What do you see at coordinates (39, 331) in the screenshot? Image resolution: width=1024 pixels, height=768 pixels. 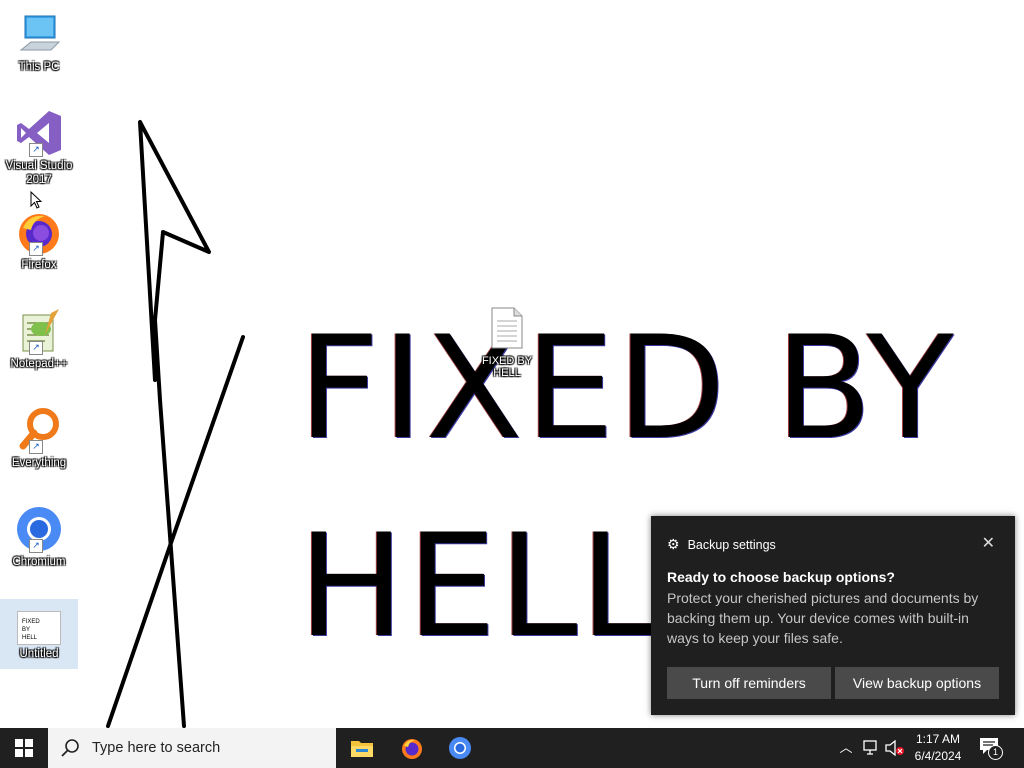 I see `notepad-plus-plus-icon: ↗` at bounding box center [39, 331].